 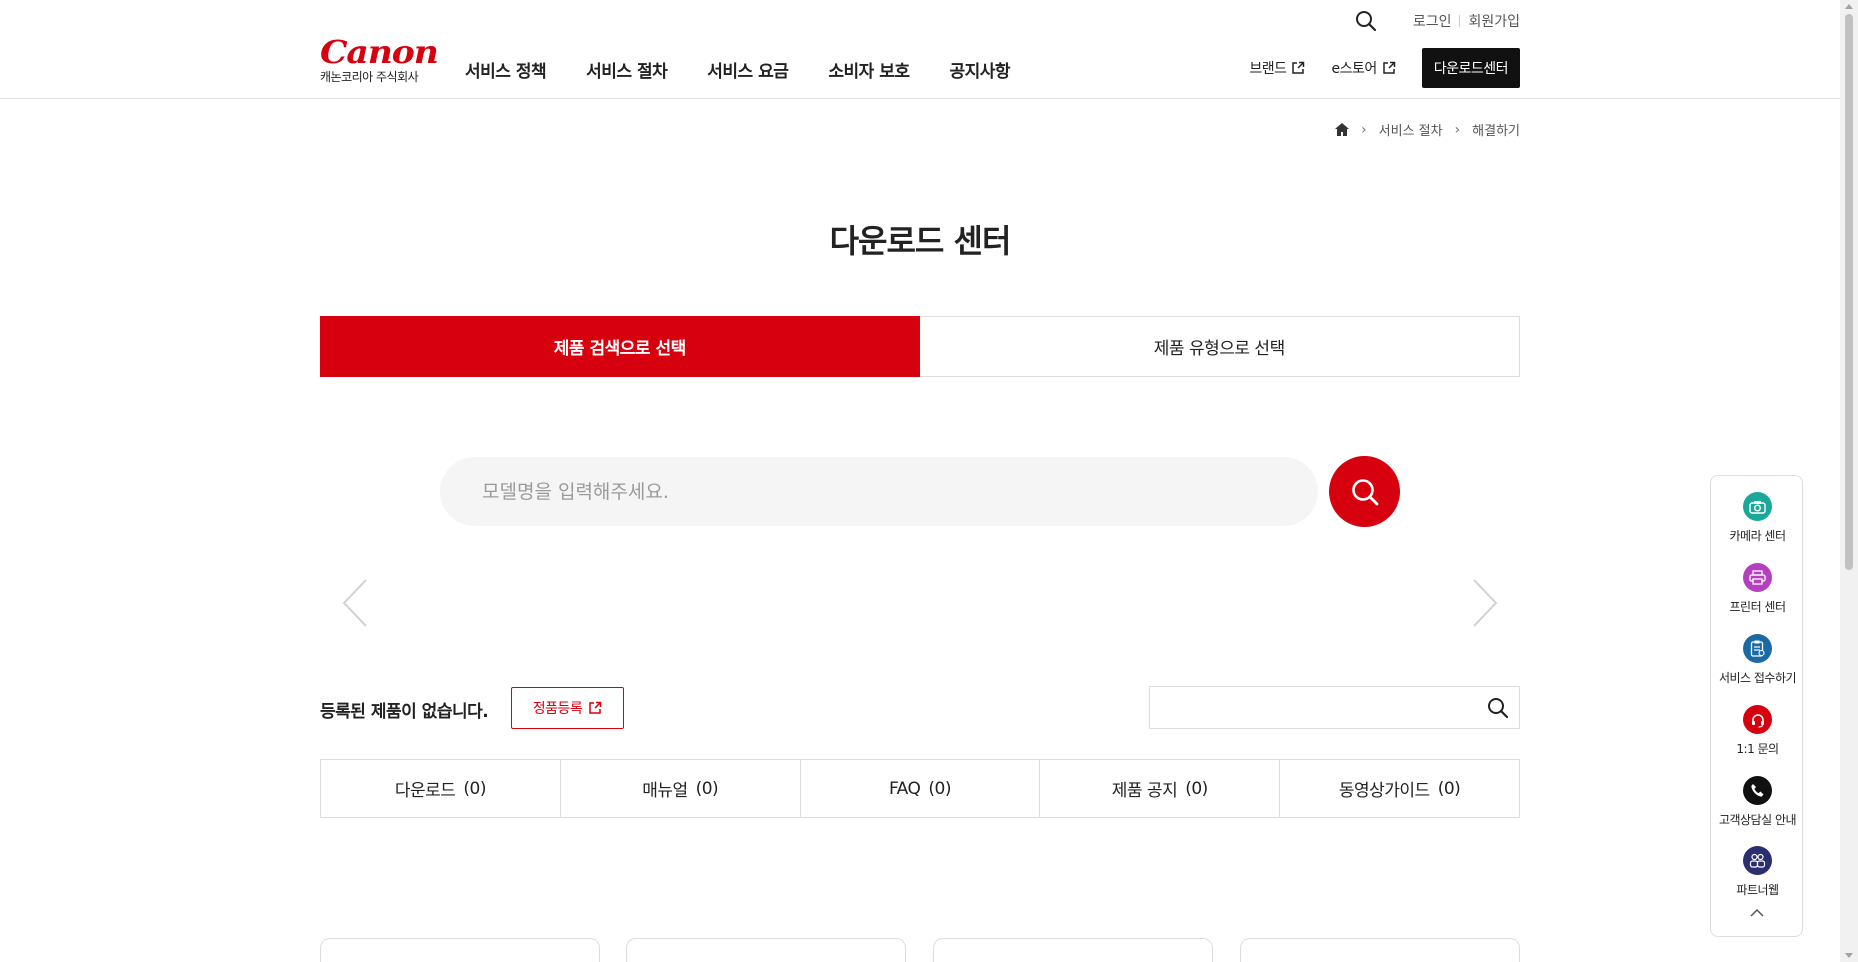 What do you see at coordinates (1757, 536) in the screenshot?
I see `quick-menu-label: 카메라 센터` at bounding box center [1757, 536].